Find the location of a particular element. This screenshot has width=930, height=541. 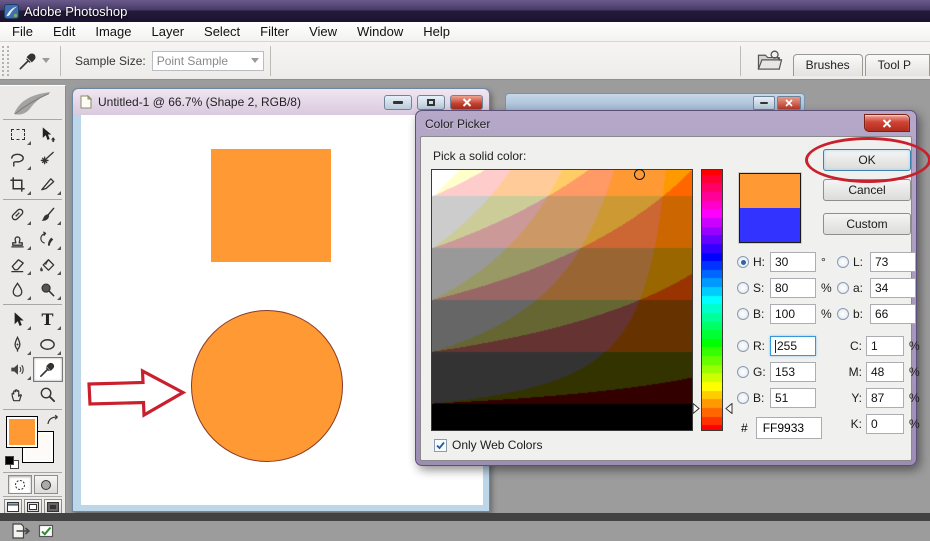

only-web-colors-checkbox is located at coordinates (440, 445).